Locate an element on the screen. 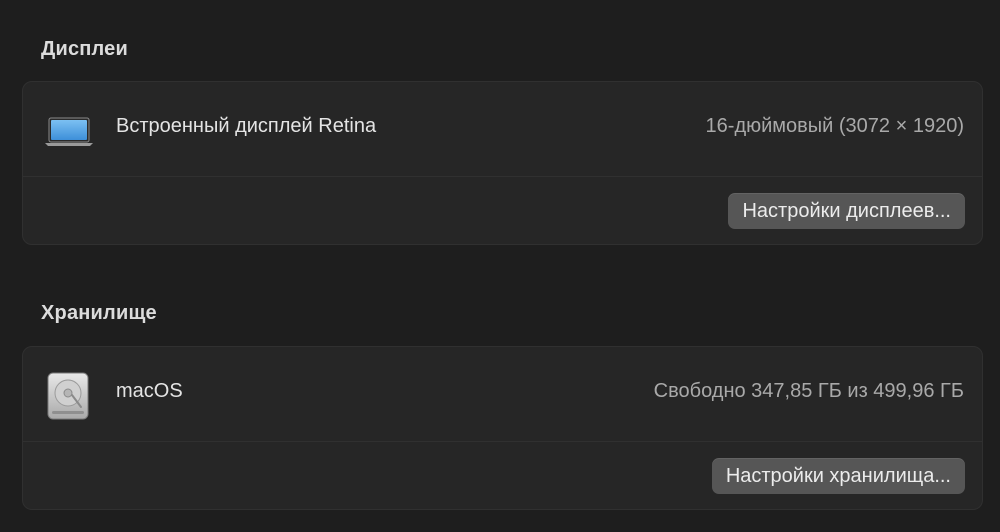  storage-free-space: Свободно 347,85 ГБ из 499,96 ГБ is located at coordinates (808, 391).